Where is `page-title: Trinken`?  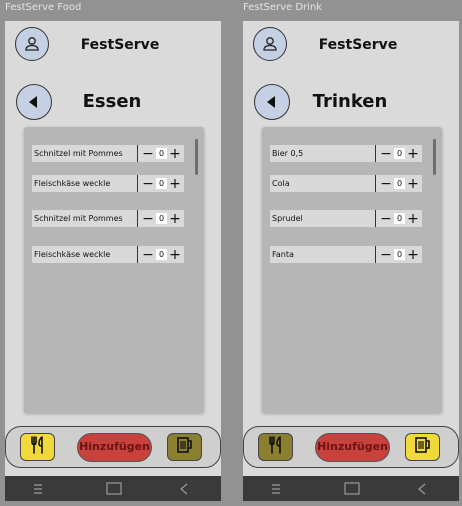 page-title: Trinken is located at coordinates (350, 101).